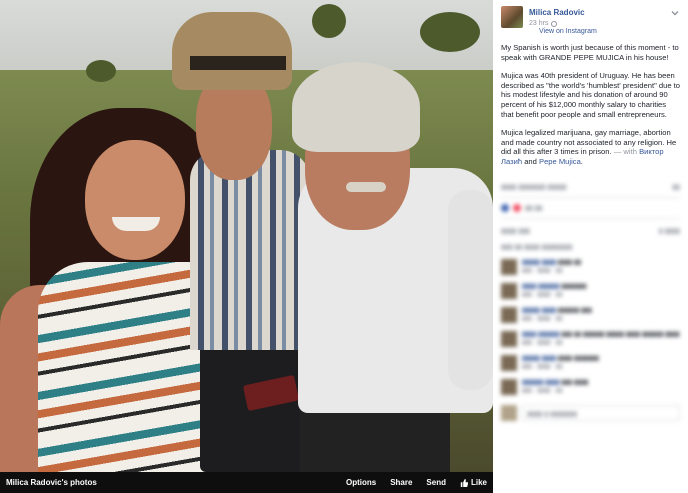 The width and height of the screenshot is (688, 493). Describe the element at coordinates (590, 231) in the screenshot. I see `comments-header: ▮▮▮▮ ▮▮▮ ▮ ▮▮▮▮` at that location.